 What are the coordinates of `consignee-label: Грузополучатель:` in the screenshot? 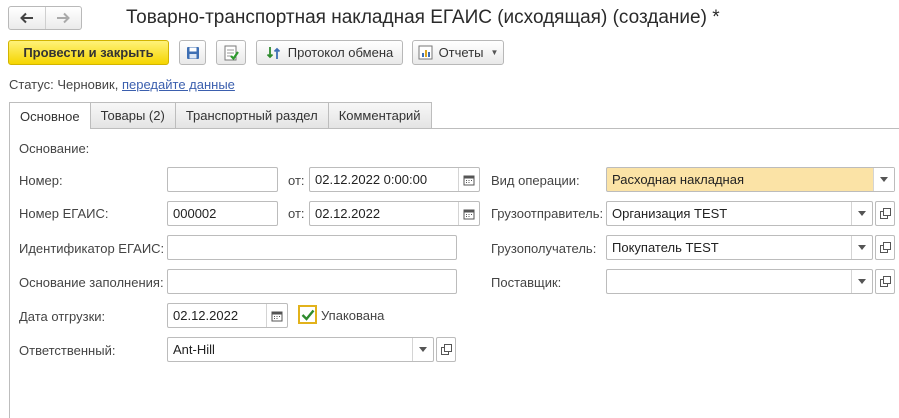 It's located at (544, 248).